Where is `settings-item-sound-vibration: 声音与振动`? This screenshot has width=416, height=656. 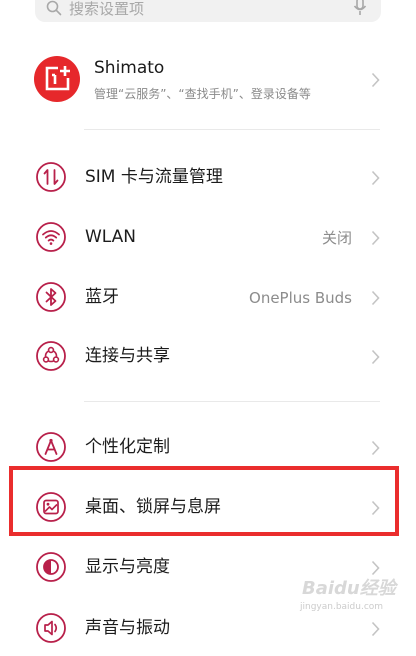 settings-item-sound-vibration: 声音与振动 is located at coordinates (208, 628).